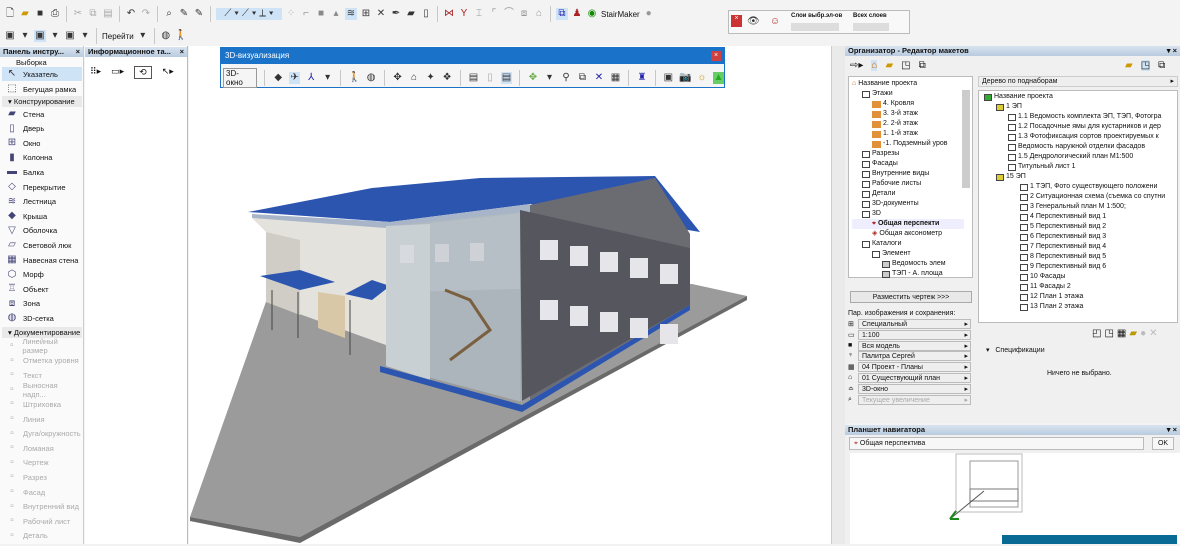 The image size is (1180, 546). I want to click on photo-icon: 📷, so click(685, 78).